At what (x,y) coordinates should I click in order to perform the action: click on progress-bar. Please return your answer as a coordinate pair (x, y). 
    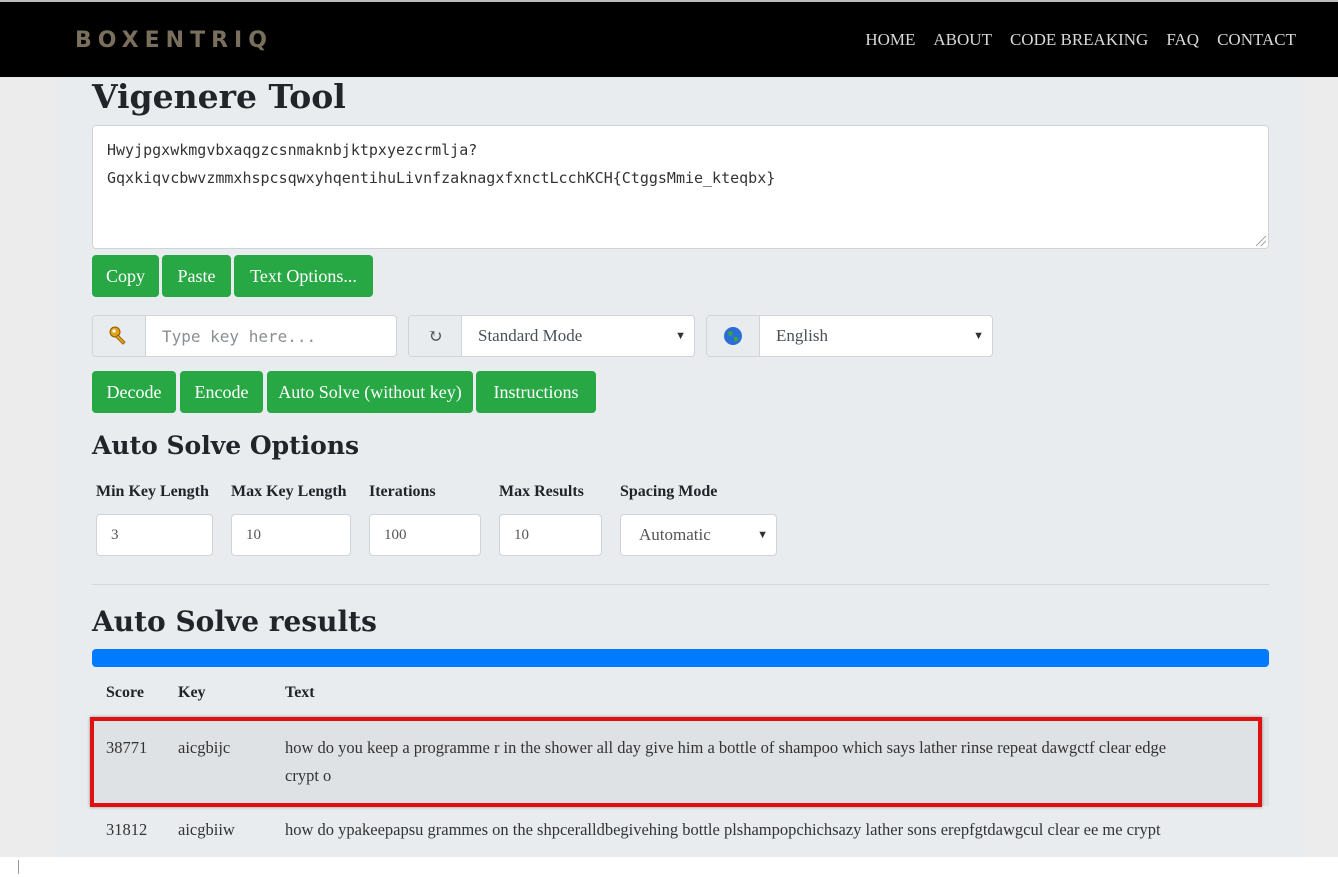
    Looking at the image, I should click on (680, 658).